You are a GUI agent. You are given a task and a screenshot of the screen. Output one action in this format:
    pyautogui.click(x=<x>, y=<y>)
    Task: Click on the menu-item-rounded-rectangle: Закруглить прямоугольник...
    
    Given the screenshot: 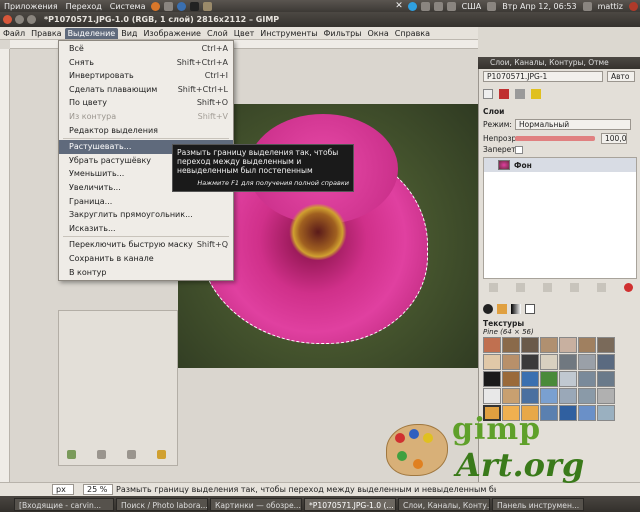 What is the action you would take?
    pyautogui.click(x=146, y=215)
    